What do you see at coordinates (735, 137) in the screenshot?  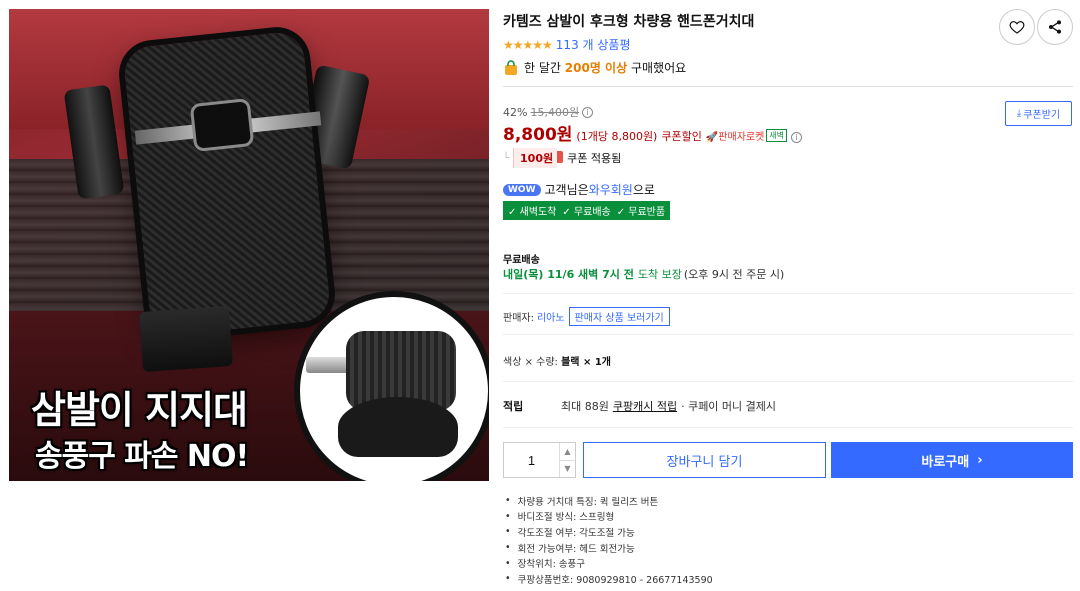 I see `seller-rocket-label: 🚀판매자로켓` at bounding box center [735, 137].